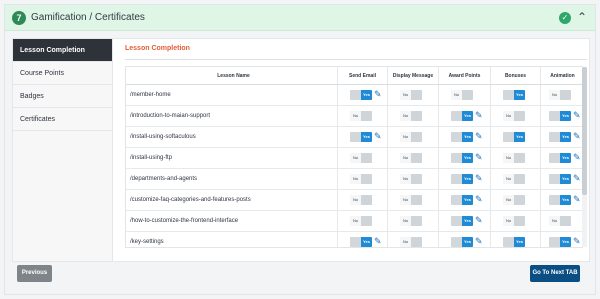 This screenshot has height=299, width=600. I want to click on sidebar-item-lesson-completion: Lesson Completion, so click(62, 50).